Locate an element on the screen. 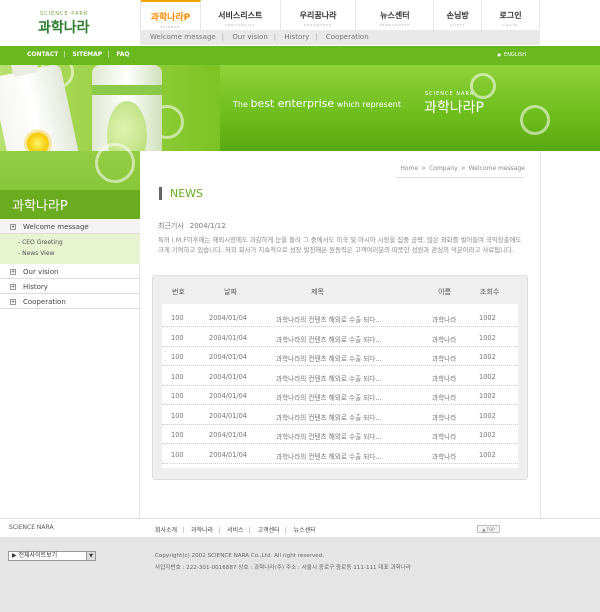 This screenshot has height=612, width=600. site-logo: SCIENCE PARK 과학나라 is located at coordinates (70, 23).